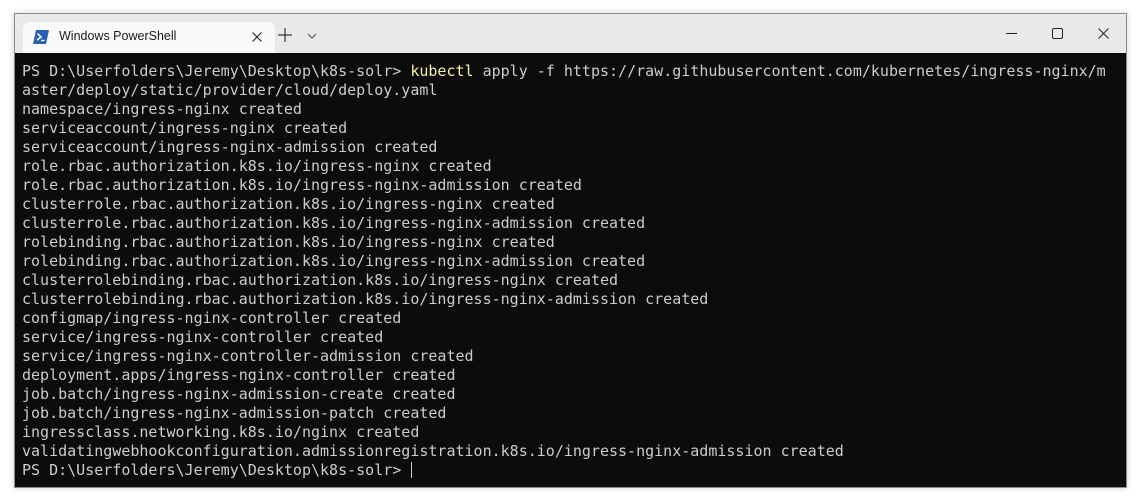 The width and height of the screenshot is (1141, 503). I want to click on chevron-down-icon, so click(312, 35).